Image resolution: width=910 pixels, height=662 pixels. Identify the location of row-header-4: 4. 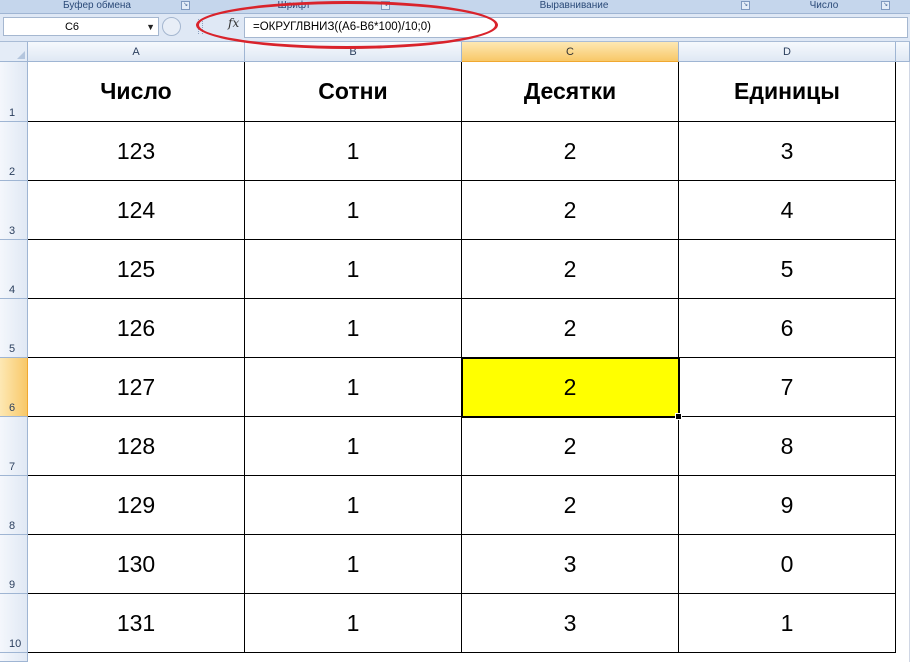
(14, 269).